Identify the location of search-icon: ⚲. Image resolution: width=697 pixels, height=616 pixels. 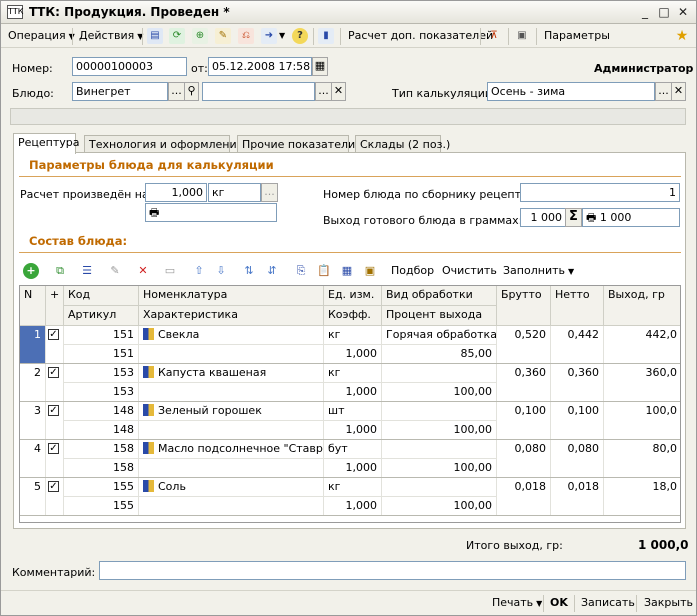
(191, 91).